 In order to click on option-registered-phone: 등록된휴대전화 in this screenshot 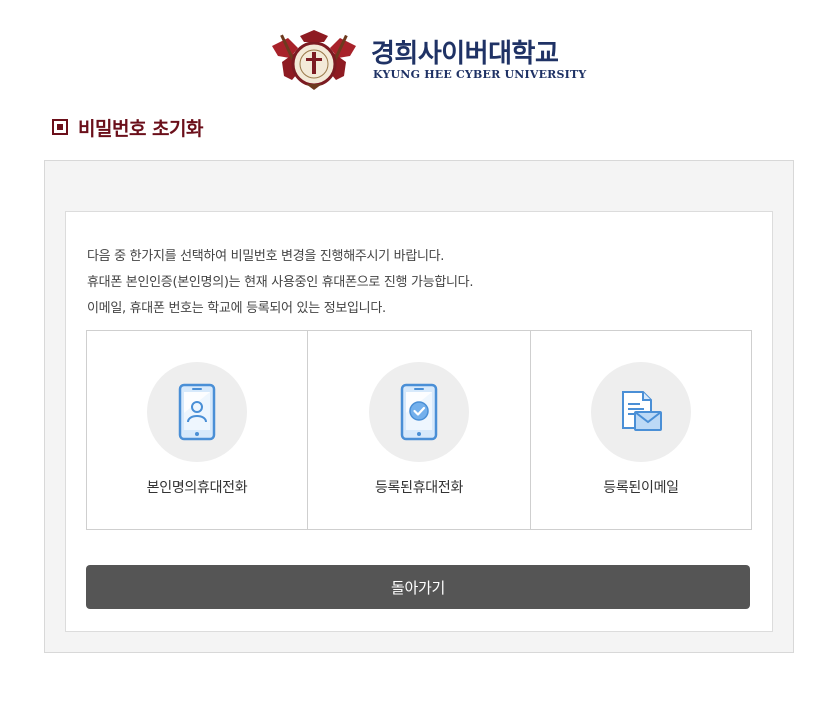, I will do `click(418, 430)`.